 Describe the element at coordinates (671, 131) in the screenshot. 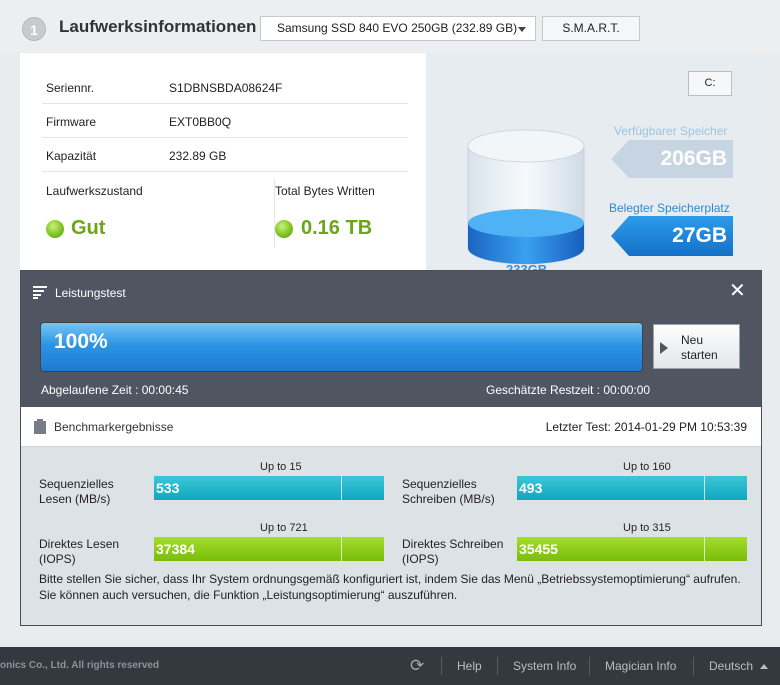

I see `available-label: Verfügbarer Speicher` at that location.